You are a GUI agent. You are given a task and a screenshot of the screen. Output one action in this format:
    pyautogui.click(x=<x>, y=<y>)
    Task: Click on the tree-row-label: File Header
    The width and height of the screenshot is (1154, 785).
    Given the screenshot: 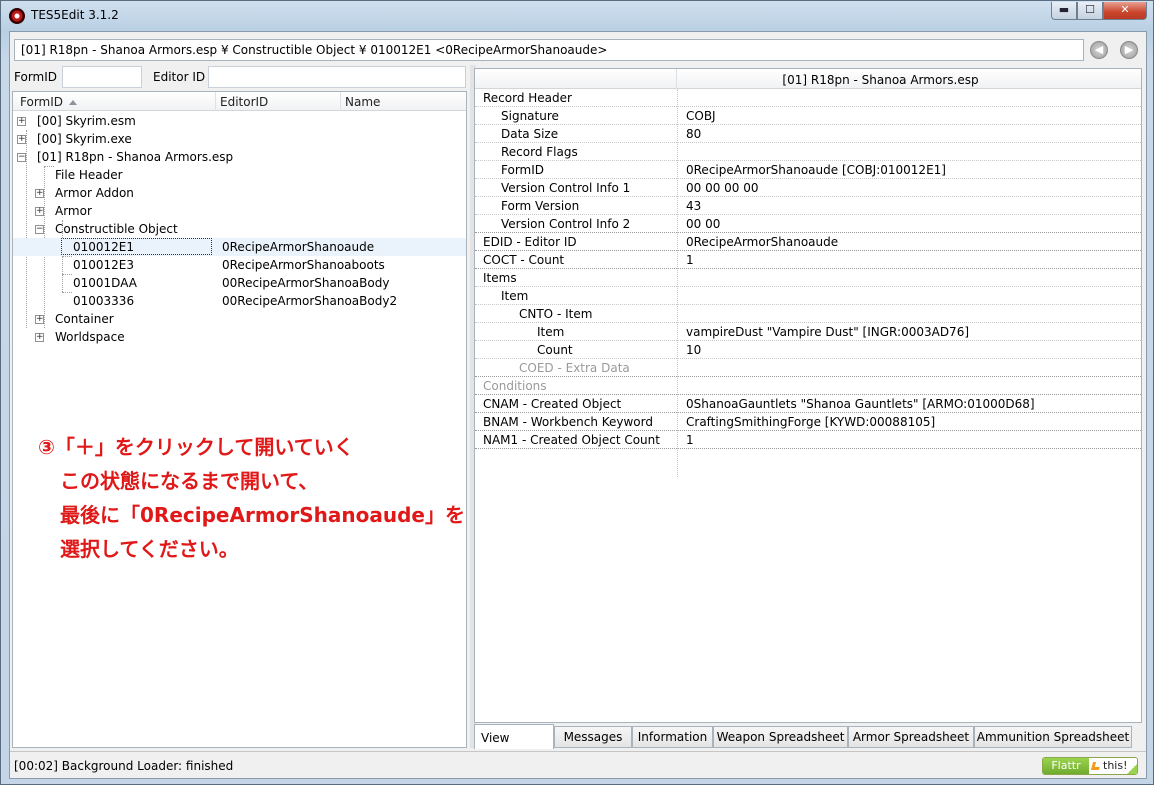 What is the action you would take?
    pyautogui.click(x=89, y=175)
    